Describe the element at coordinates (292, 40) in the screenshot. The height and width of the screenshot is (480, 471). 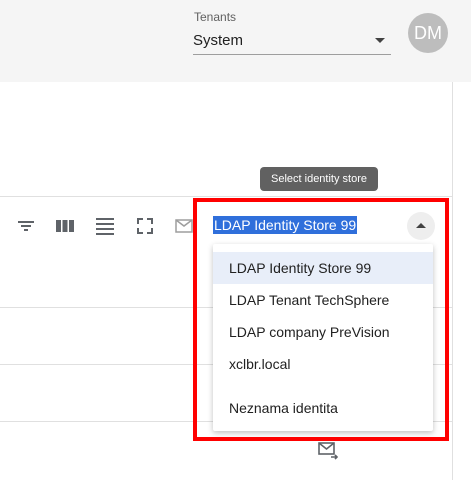
I see `tenant-select: System` at that location.